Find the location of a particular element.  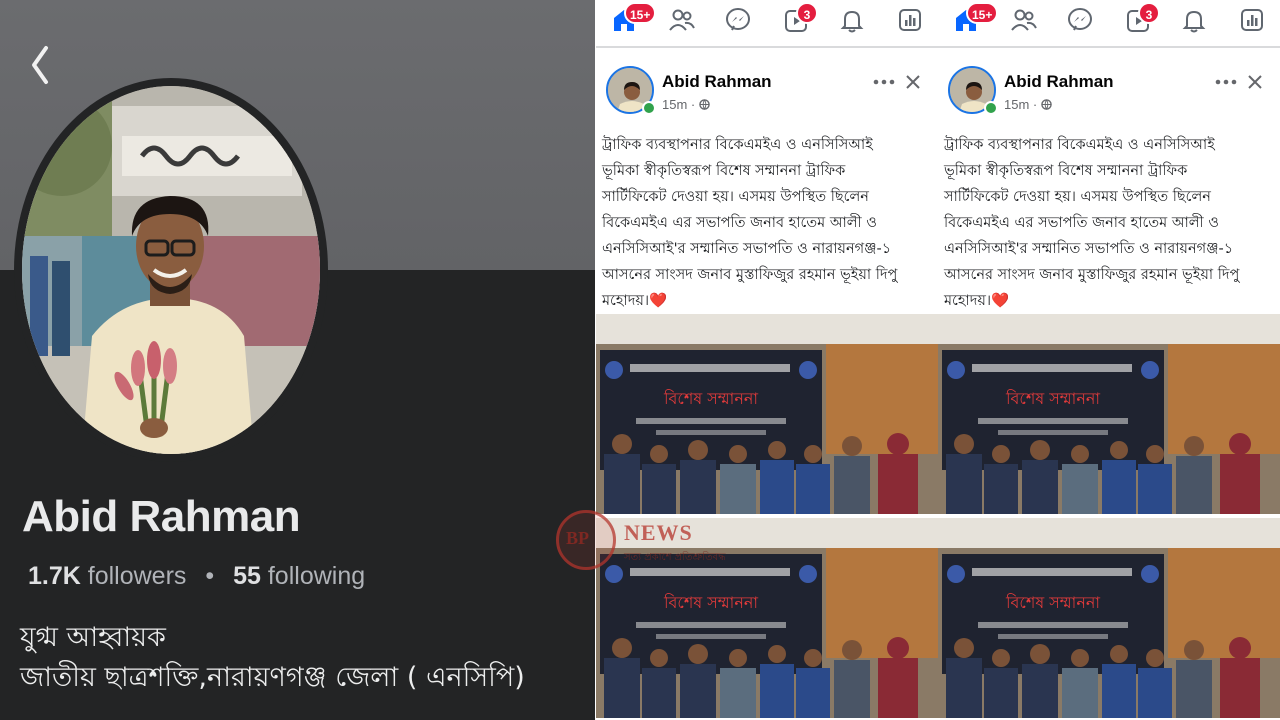

following-label: following is located at coordinates (316, 576).